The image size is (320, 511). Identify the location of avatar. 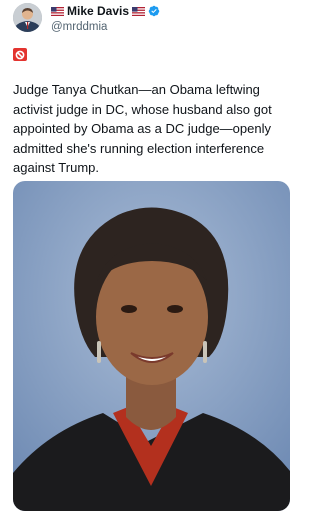
(27, 17).